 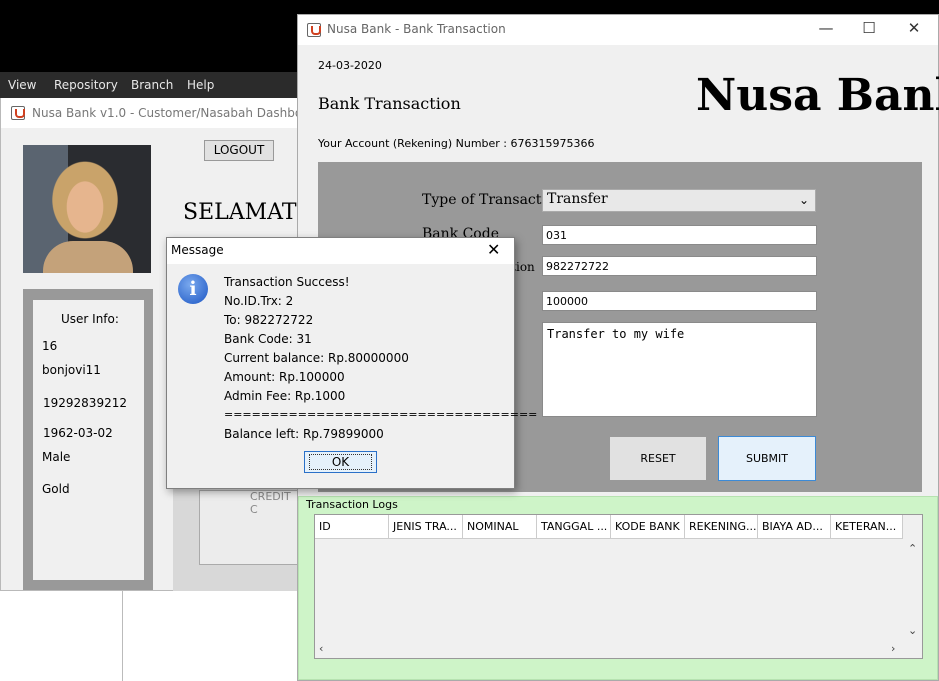 What do you see at coordinates (893, 648) in the screenshot?
I see `scroll-right-icon: ›` at bounding box center [893, 648].